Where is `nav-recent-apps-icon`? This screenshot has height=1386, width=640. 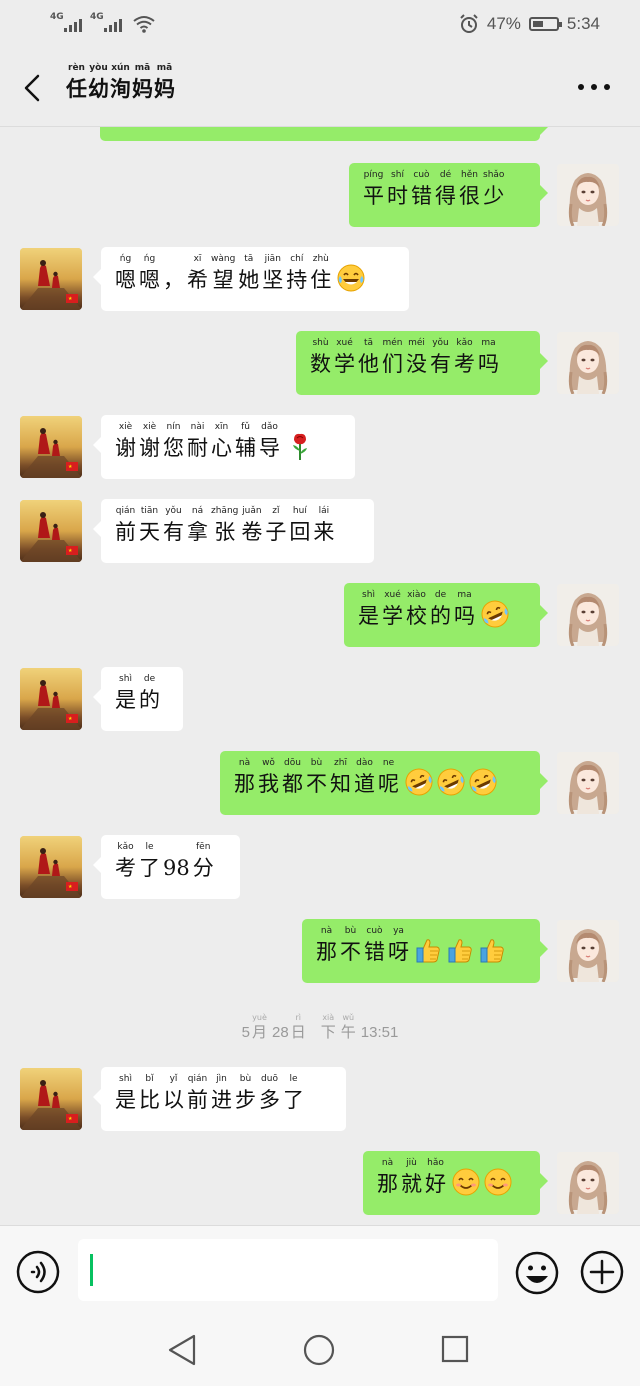
nav-recent-apps-icon is located at coordinates (455, 1349).